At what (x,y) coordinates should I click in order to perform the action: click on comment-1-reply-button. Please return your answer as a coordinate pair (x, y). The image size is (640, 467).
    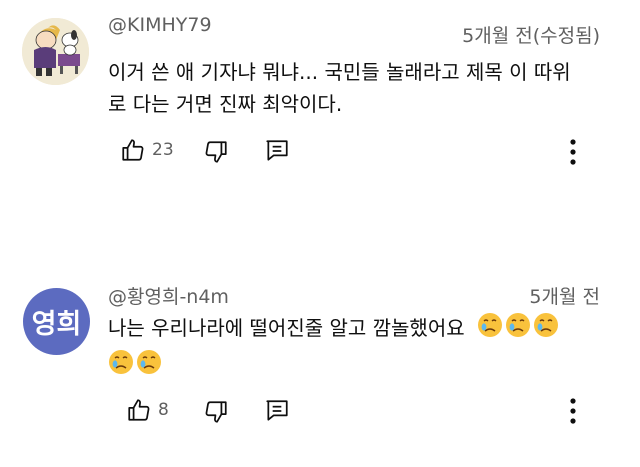
    Looking at the image, I should click on (277, 151).